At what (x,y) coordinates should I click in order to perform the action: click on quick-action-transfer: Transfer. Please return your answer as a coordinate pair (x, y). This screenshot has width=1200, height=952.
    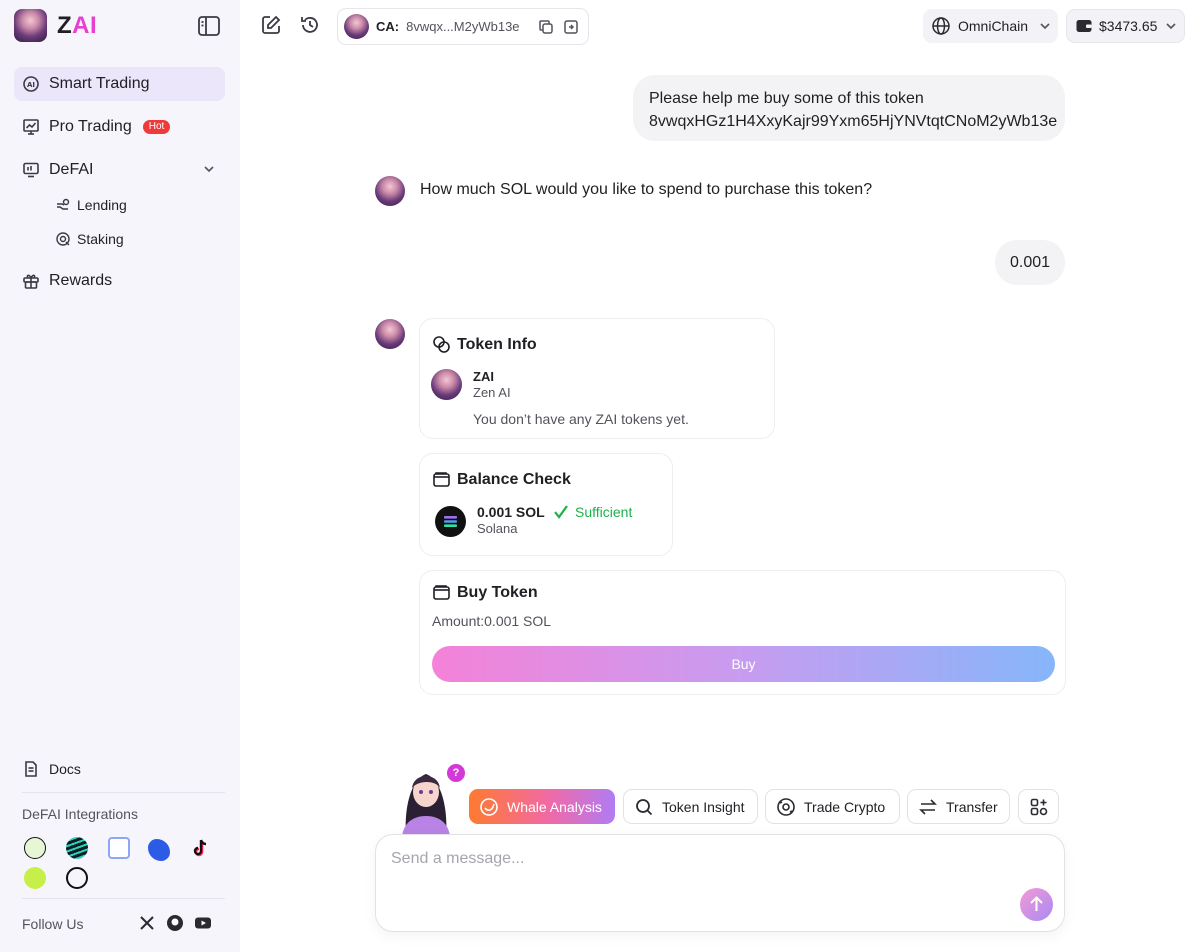
    Looking at the image, I should click on (958, 806).